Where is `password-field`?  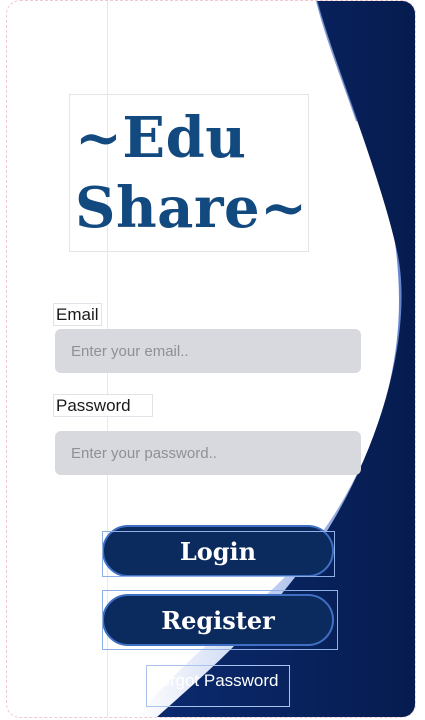 password-field is located at coordinates (208, 453).